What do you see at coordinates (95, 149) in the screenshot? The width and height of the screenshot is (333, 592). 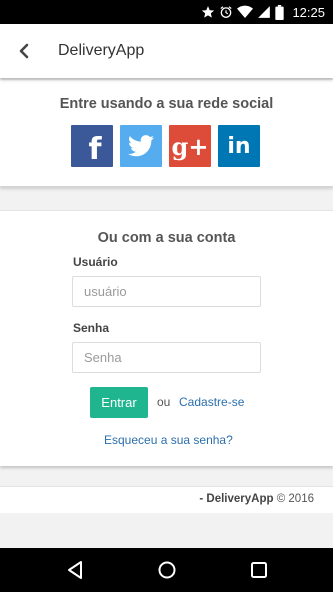 I see `facebook-icon: f` at bounding box center [95, 149].